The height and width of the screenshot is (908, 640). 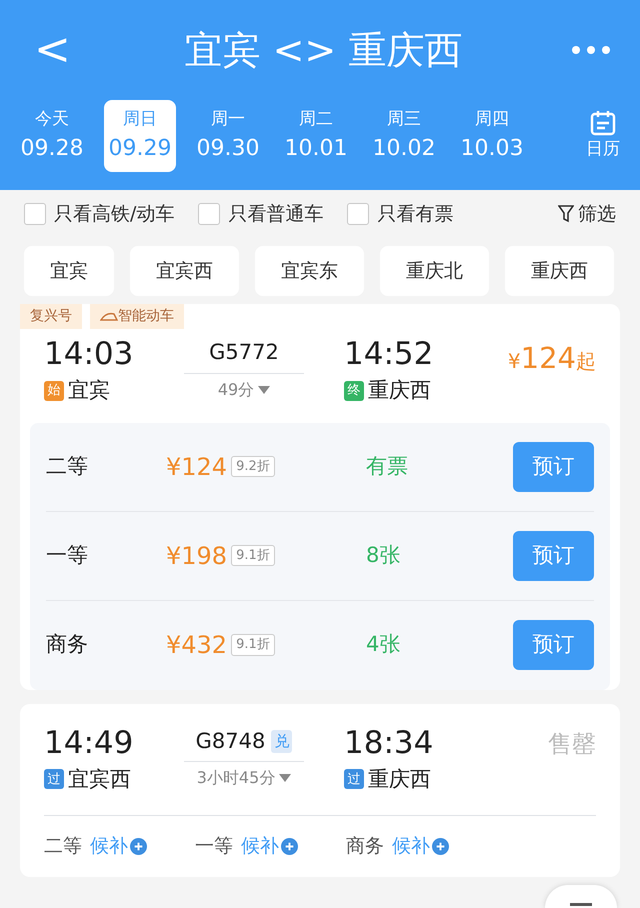 I want to click on date-tab: 周一 09.30, so click(x=228, y=136).